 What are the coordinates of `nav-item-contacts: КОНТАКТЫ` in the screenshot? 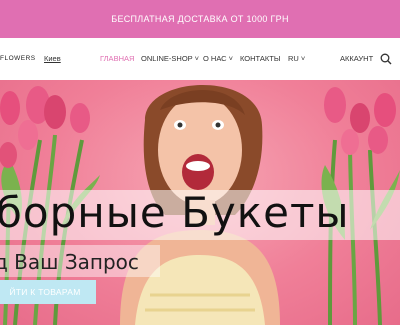 It's located at (260, 58).